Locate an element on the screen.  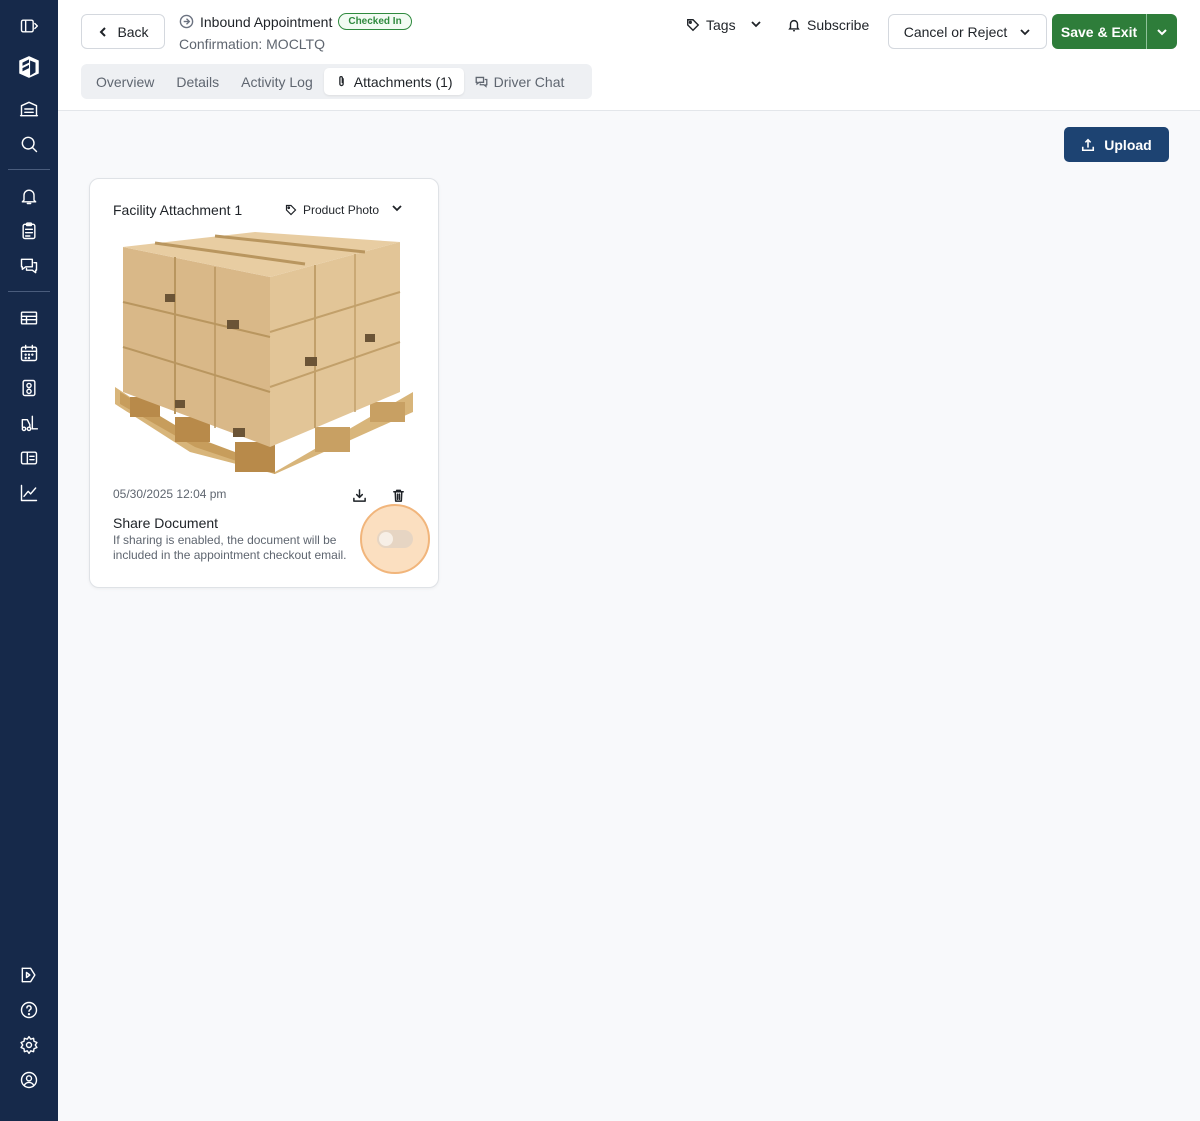
tab-driver-chat: Driver Chat is located at coordinates (520, 81).